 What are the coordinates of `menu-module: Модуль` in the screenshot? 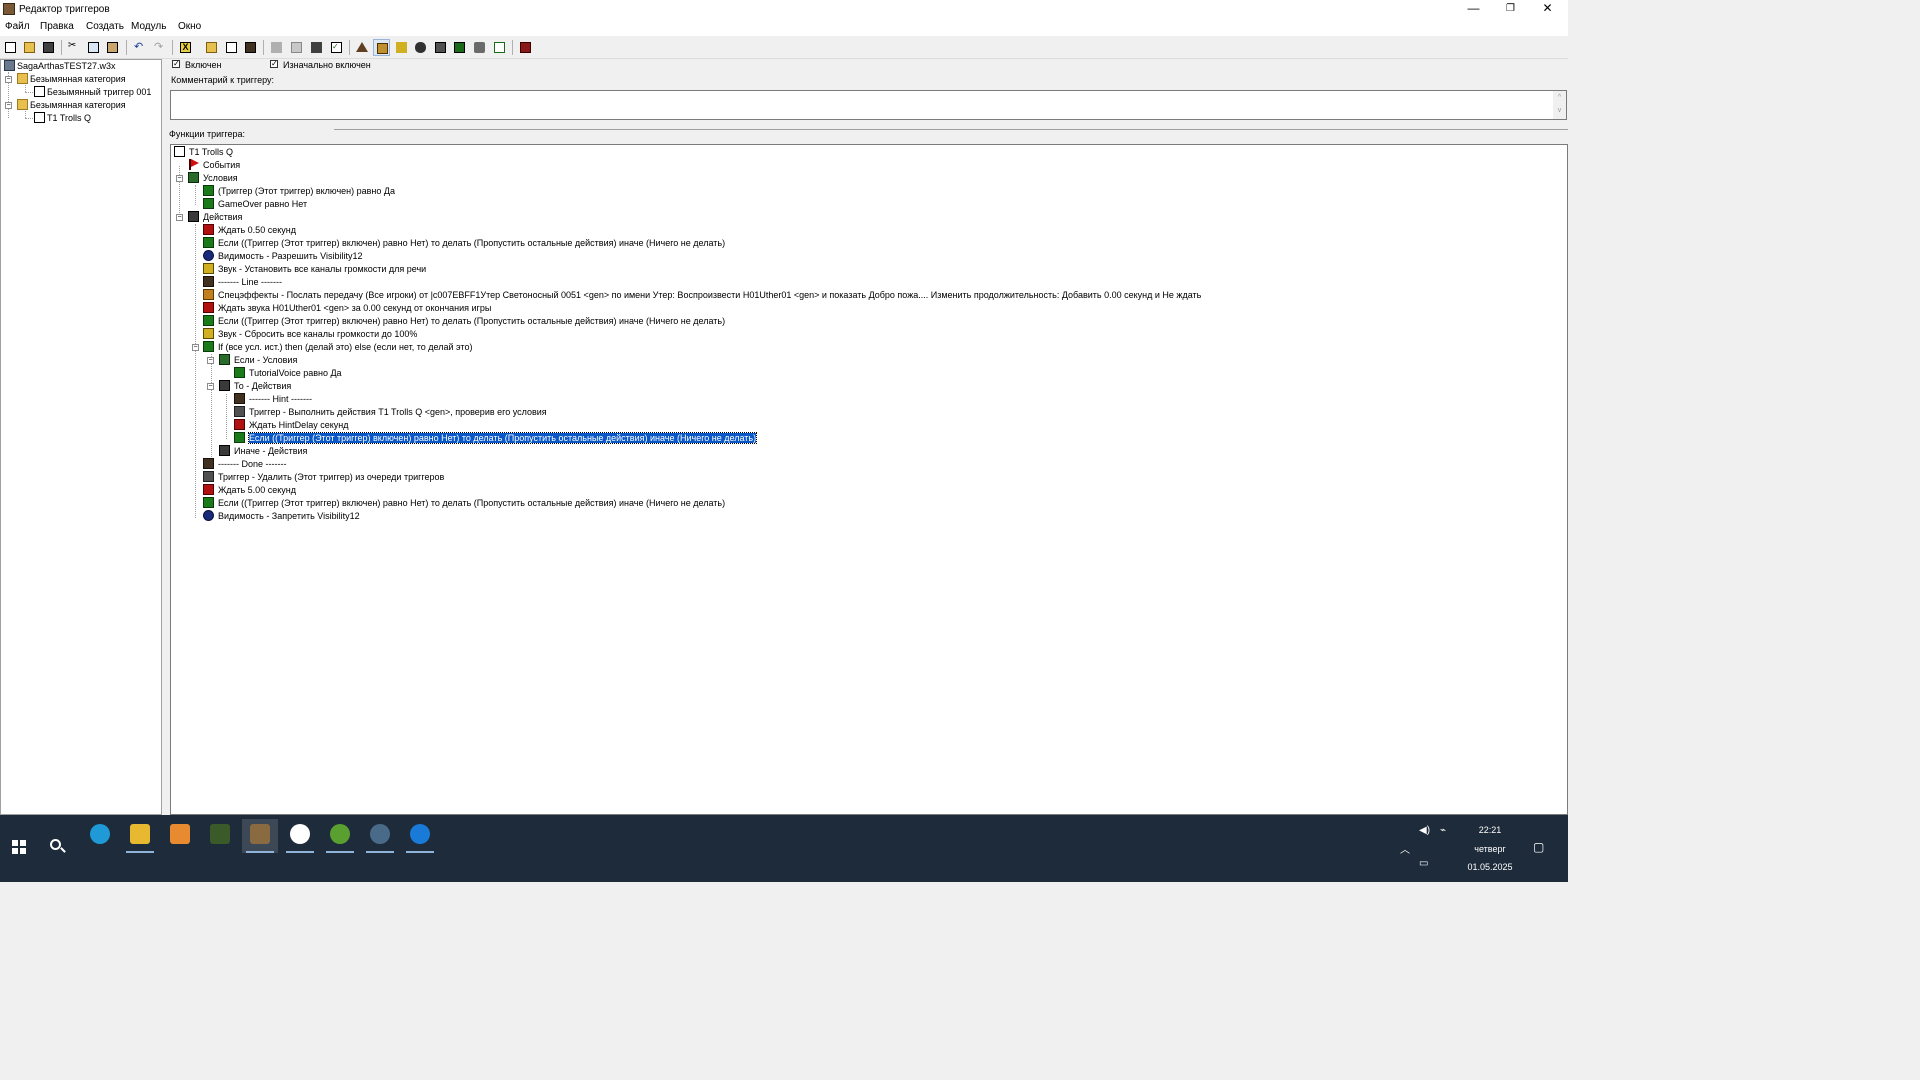 It's located at (148, 26).